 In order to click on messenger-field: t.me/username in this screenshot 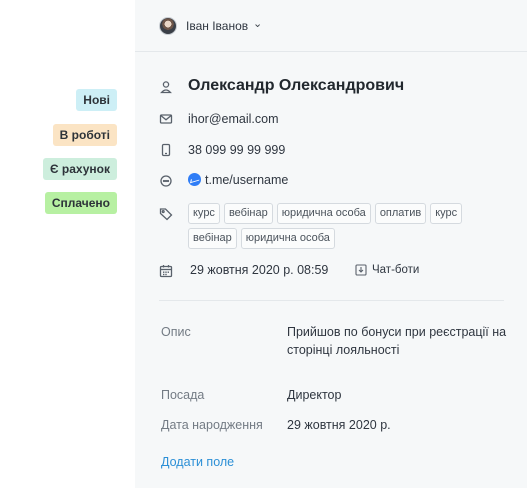, I will do `click(238, 180)`.